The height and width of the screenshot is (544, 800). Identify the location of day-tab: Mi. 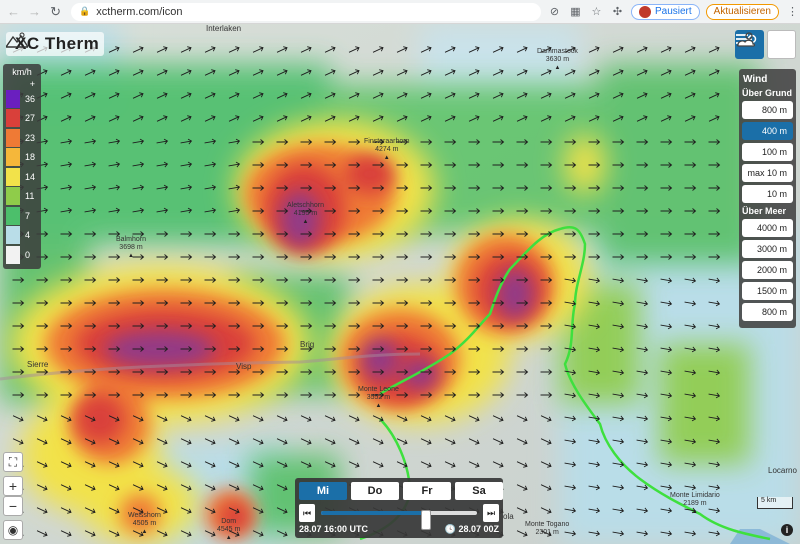
(323, 491).